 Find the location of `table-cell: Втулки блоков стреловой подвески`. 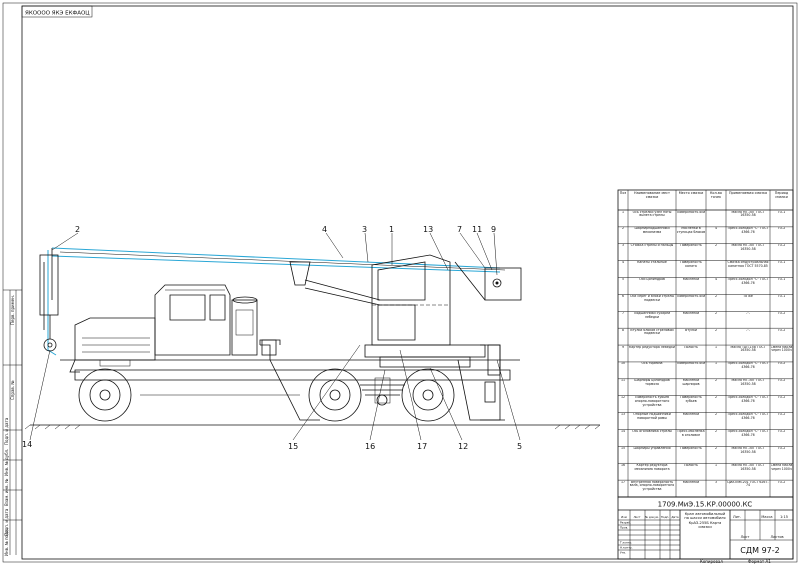

table-cell: Втулки блоков стреловой подвески is located at coordinates (651, 332).